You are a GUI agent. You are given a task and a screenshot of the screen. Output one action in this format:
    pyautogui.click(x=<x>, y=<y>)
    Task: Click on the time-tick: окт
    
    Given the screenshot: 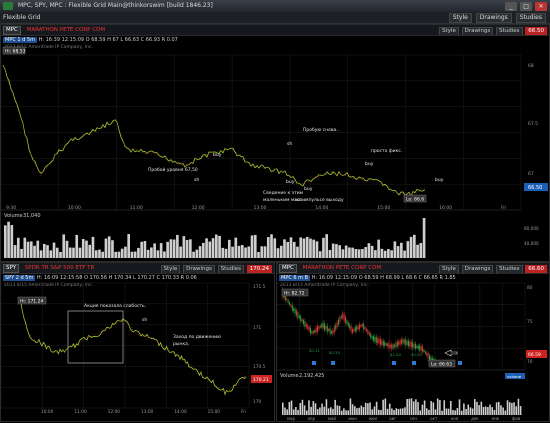 What is the action you would take?
    pyautogui.click(x=434, y=418)
    